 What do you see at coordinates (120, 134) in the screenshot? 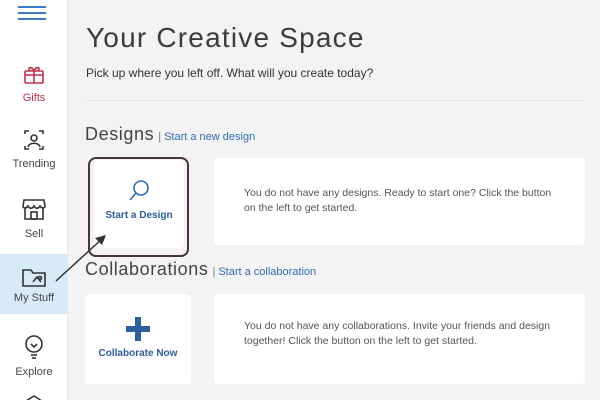
I see `designs-heading: Designs` at bounding box center [120, 134].